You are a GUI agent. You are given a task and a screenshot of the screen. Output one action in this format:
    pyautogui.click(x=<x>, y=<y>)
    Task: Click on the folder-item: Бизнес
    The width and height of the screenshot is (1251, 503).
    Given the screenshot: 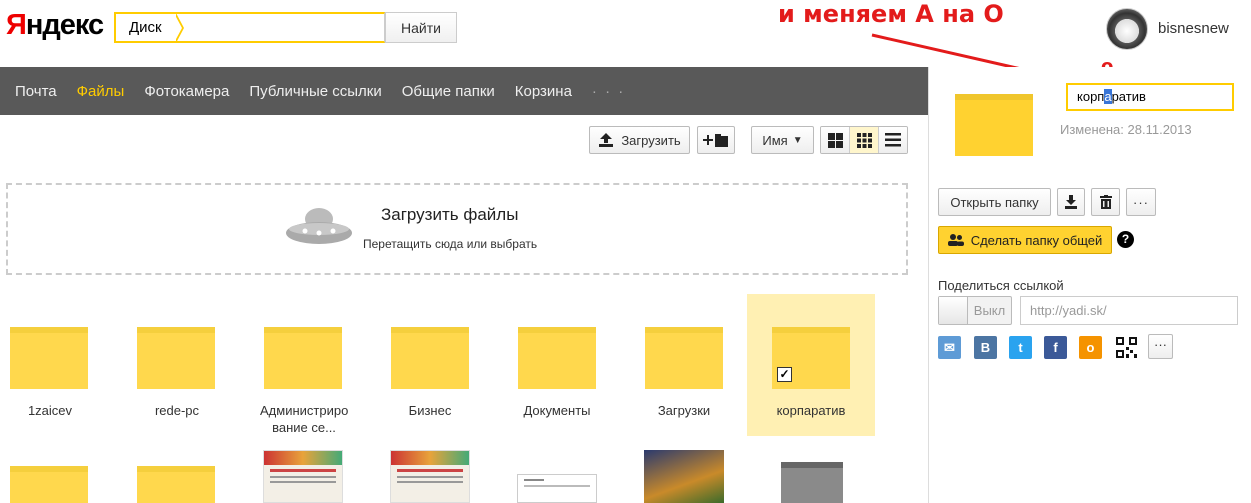 What is the action you would take?
    pyautogui.click(x=430, y=365)
    